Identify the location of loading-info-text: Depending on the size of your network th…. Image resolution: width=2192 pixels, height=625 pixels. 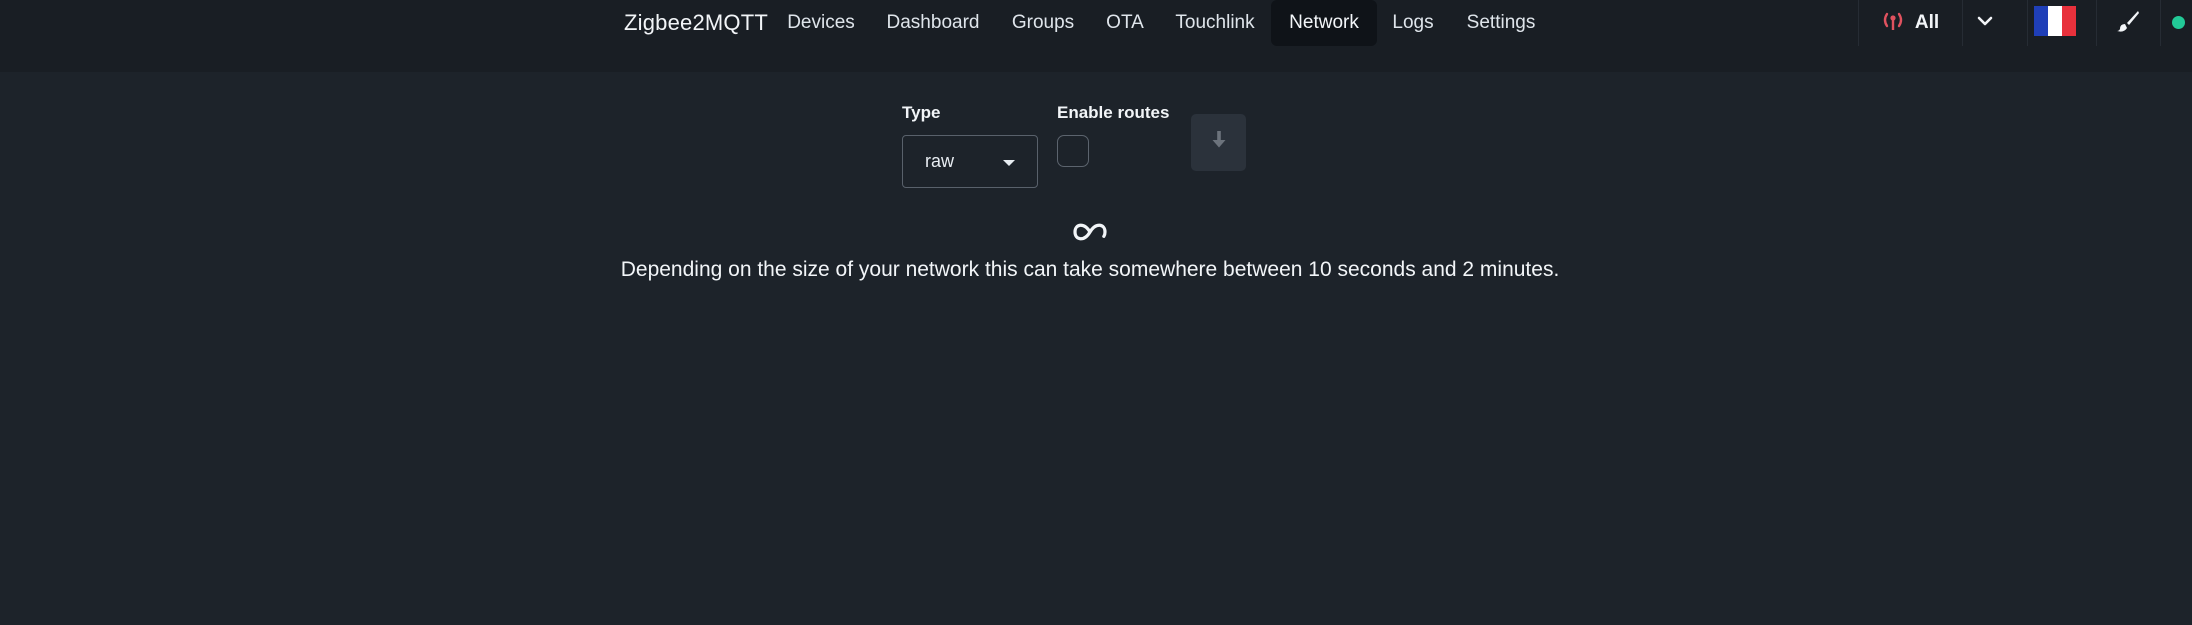
(1090, 269).